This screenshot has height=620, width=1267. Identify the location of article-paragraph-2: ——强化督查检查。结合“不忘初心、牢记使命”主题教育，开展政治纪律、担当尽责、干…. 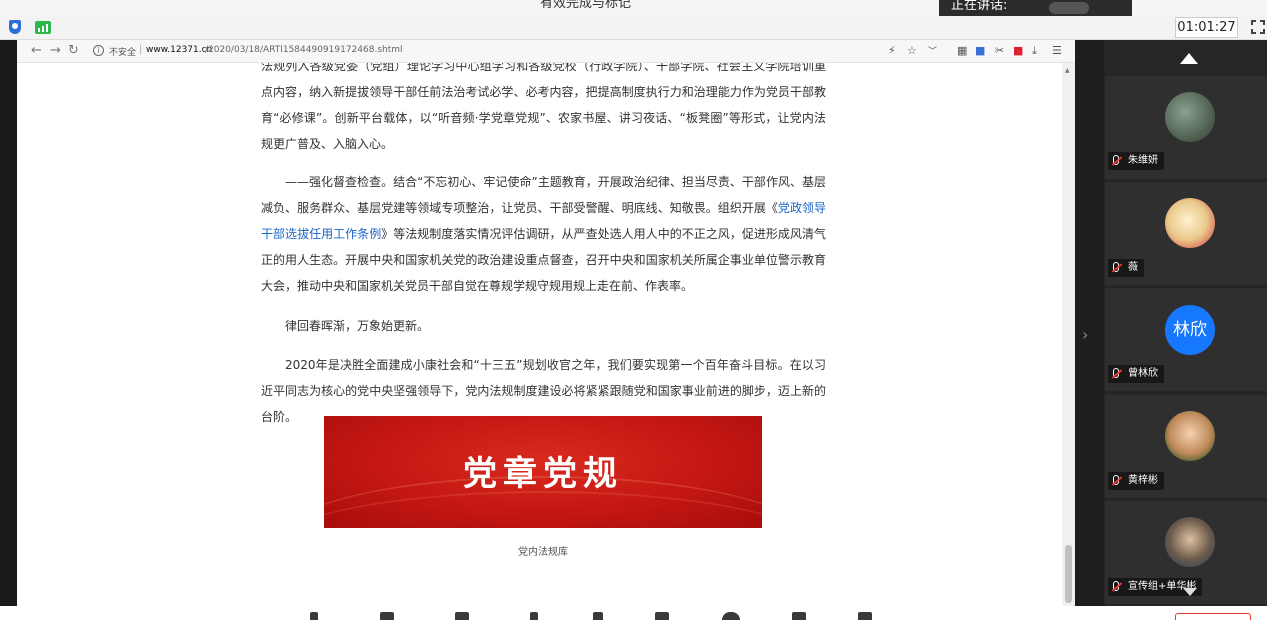
(543, 234).